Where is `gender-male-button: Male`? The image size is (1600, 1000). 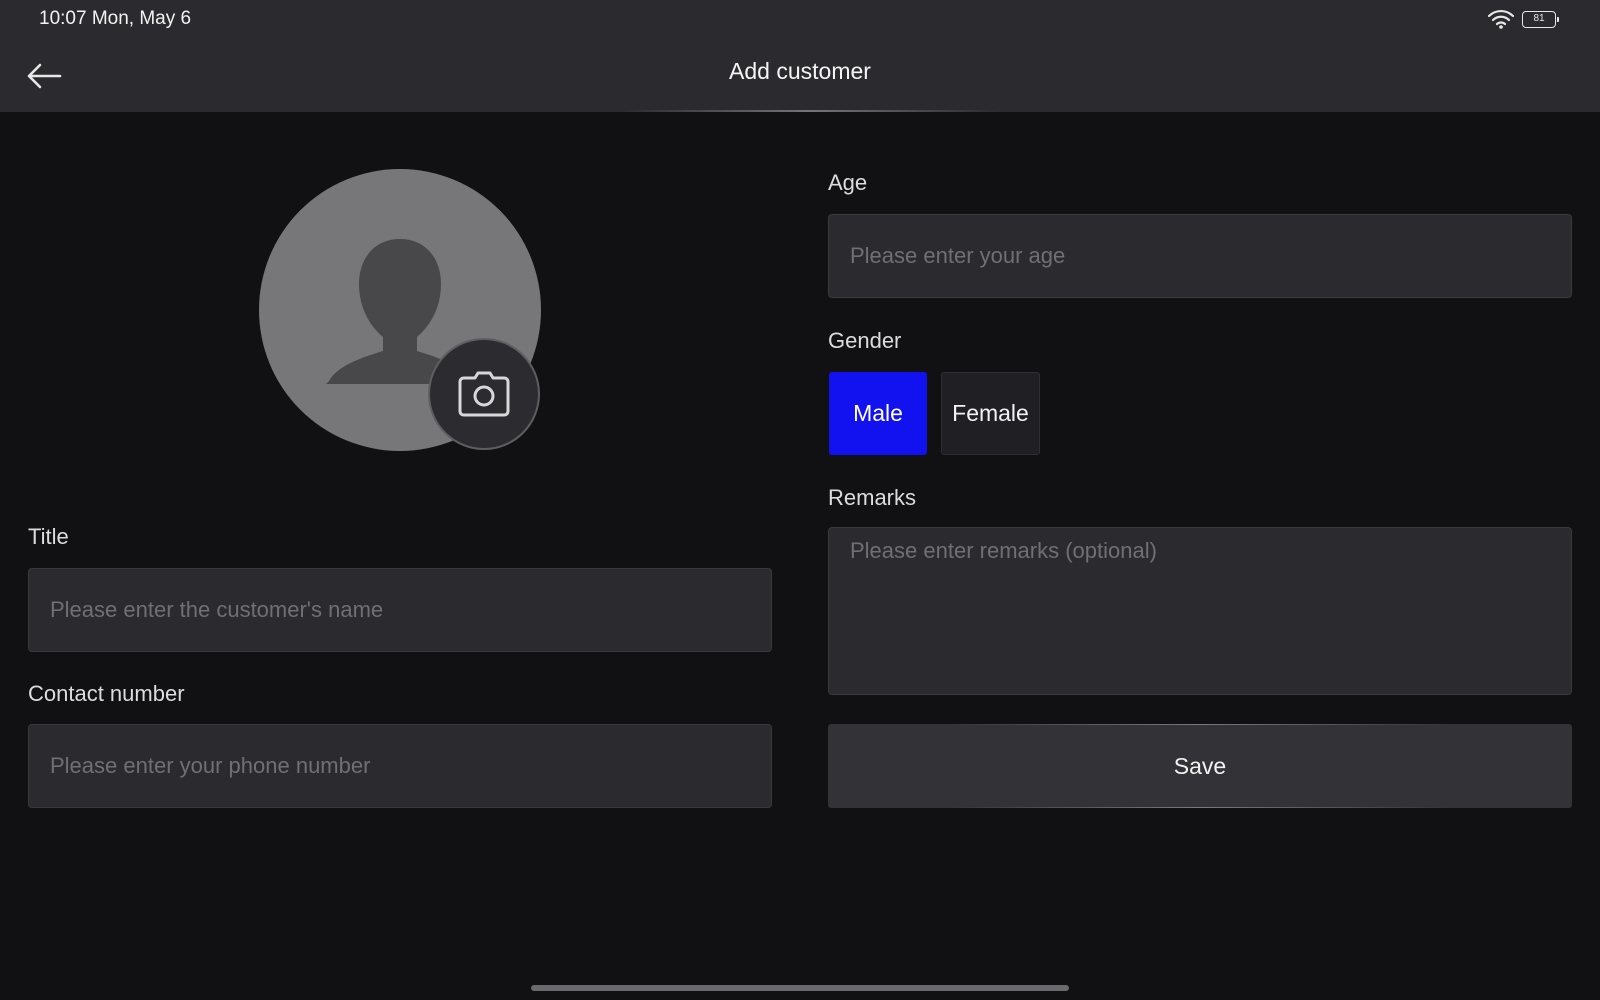
gender-male-button: Male is located at coordinates (878, 413).